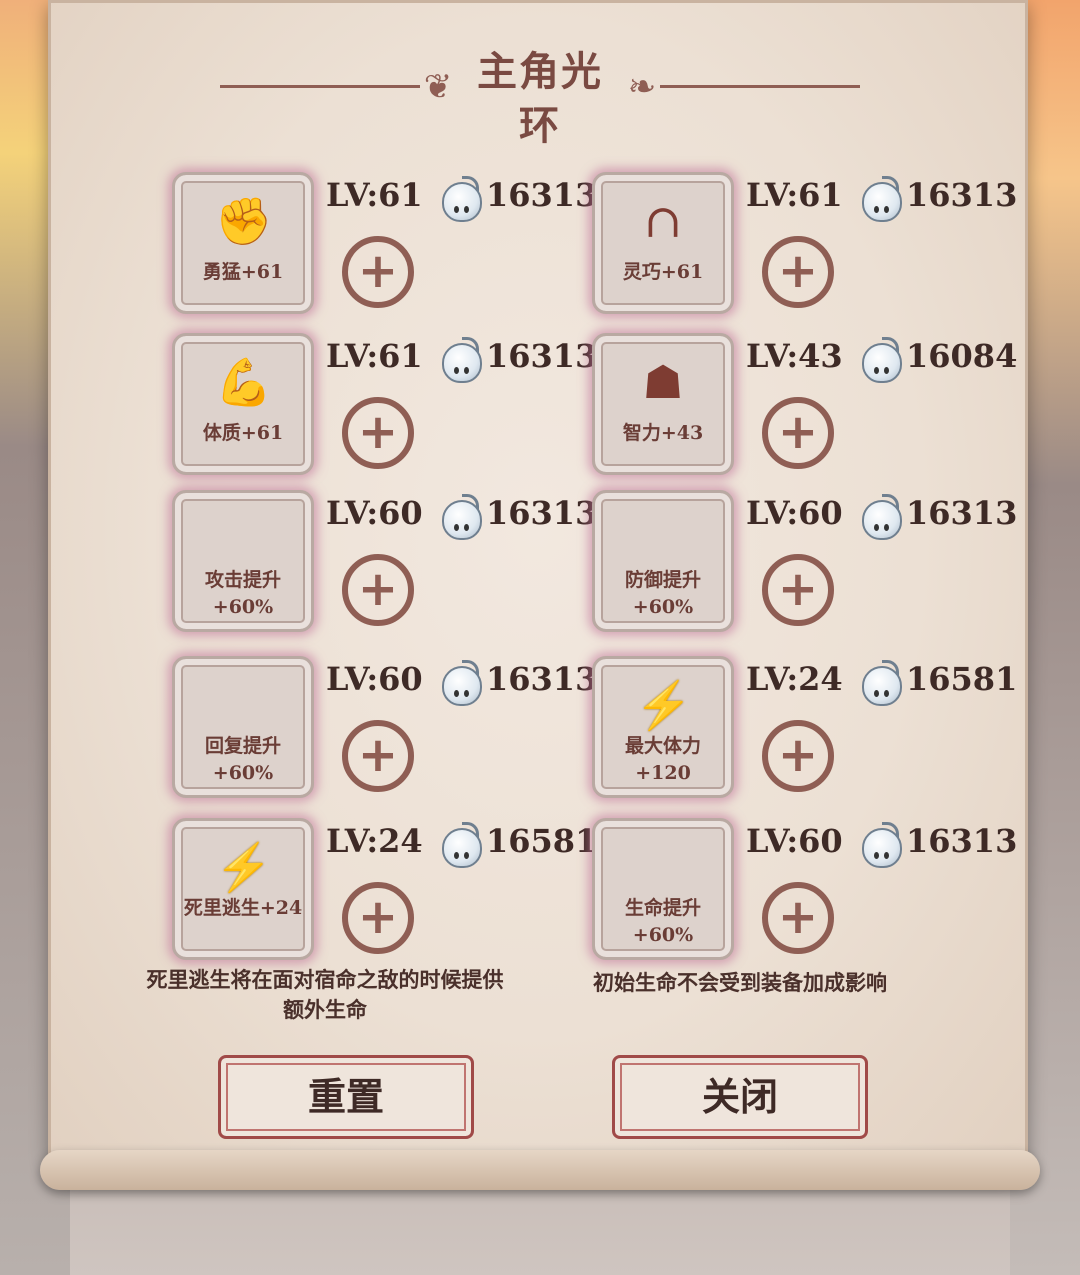 This screenshot has width=1080, height=1275. What do you see at coordinates (662, 759) in the screenshot?
I see `aura-card-label: 最大体力+120` at bounding box center [662, 759].